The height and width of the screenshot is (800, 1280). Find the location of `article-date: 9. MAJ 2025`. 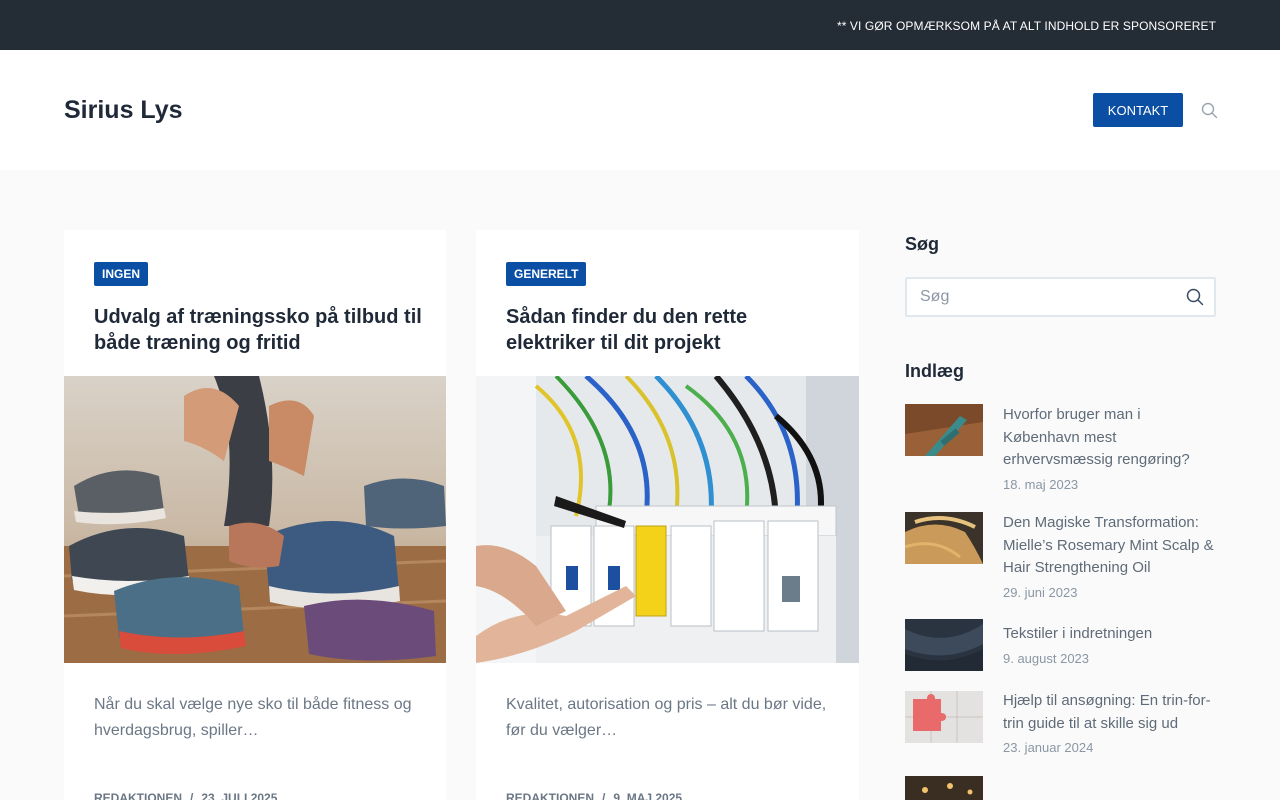

article-date: 9. MAJ 2025 is located at coordinates (648, 795).